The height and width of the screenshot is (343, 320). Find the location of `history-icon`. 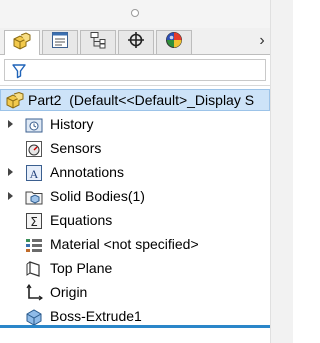

history-icon is located at coordinates (34, 127).